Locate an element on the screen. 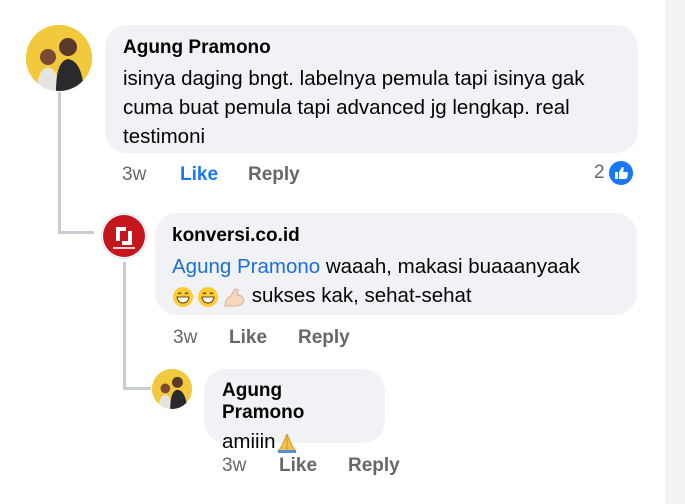  thumbs-up-icon is located at coordinates (620, 173).